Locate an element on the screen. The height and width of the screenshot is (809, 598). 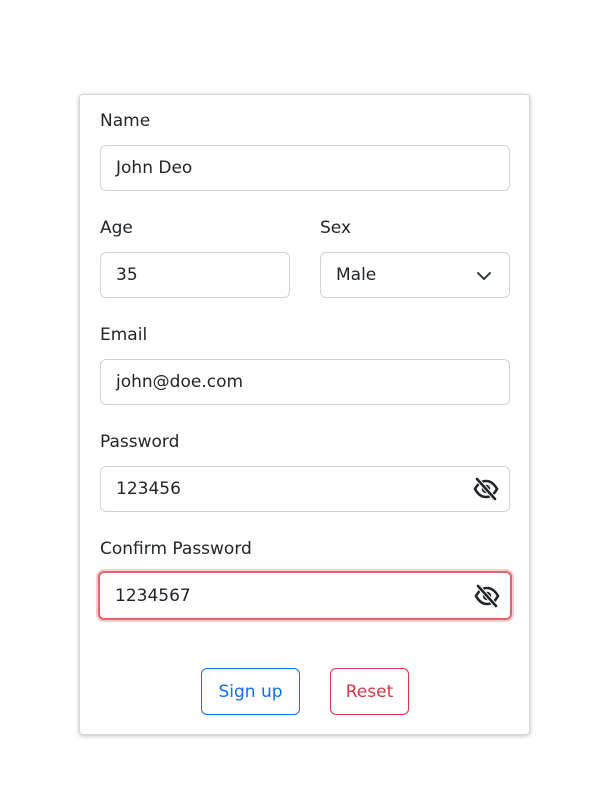
age-input: 35 is located at coordinates (195, 275).